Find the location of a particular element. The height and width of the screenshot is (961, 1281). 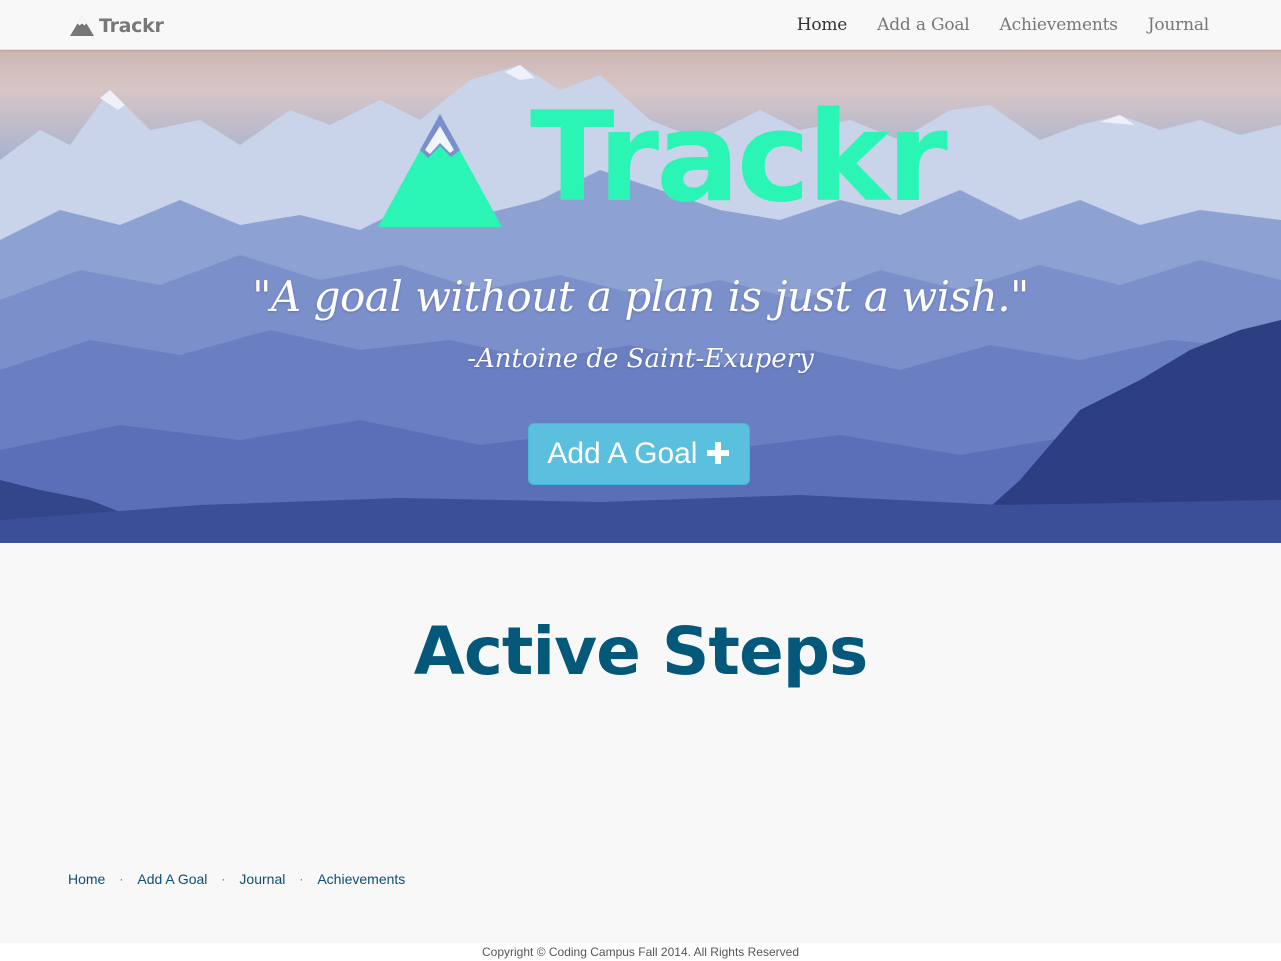

add-goal-button-label: Add A Goal is located at coordinates (622, 453).